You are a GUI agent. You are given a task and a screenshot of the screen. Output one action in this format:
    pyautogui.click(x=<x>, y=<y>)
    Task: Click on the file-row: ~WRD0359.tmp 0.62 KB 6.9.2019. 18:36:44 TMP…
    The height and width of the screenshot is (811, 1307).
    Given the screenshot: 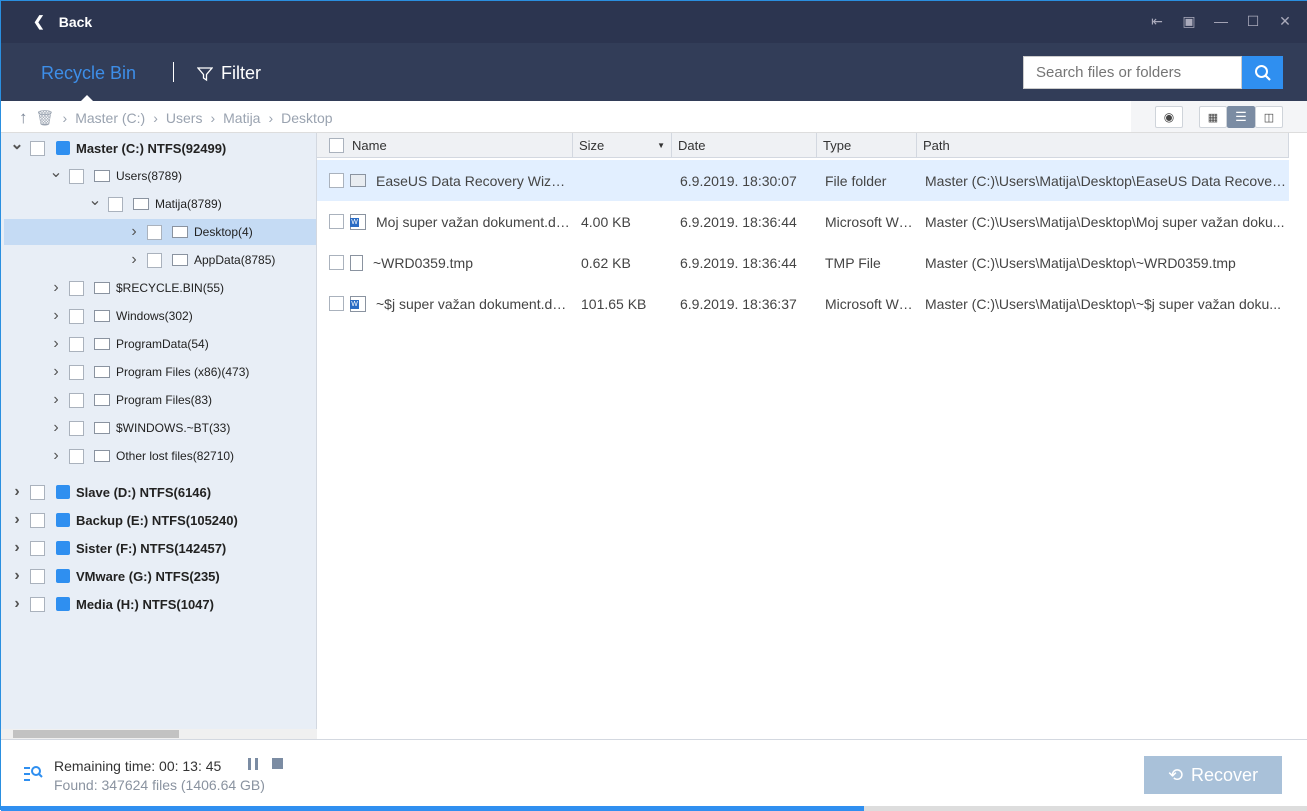 What is the action you would take?
    pyautogui.click(x=803, y=262)
    